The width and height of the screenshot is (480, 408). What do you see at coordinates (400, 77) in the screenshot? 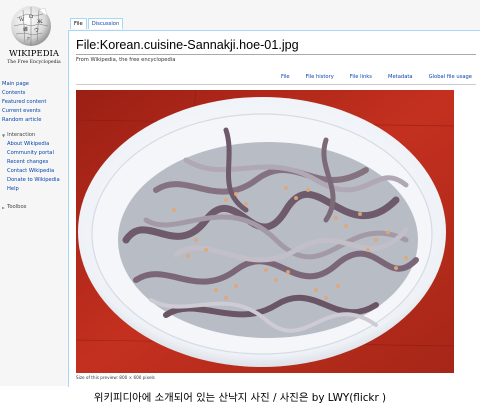
I see `file-tab-metadata: Metadata` at bounding box center [400, 77].